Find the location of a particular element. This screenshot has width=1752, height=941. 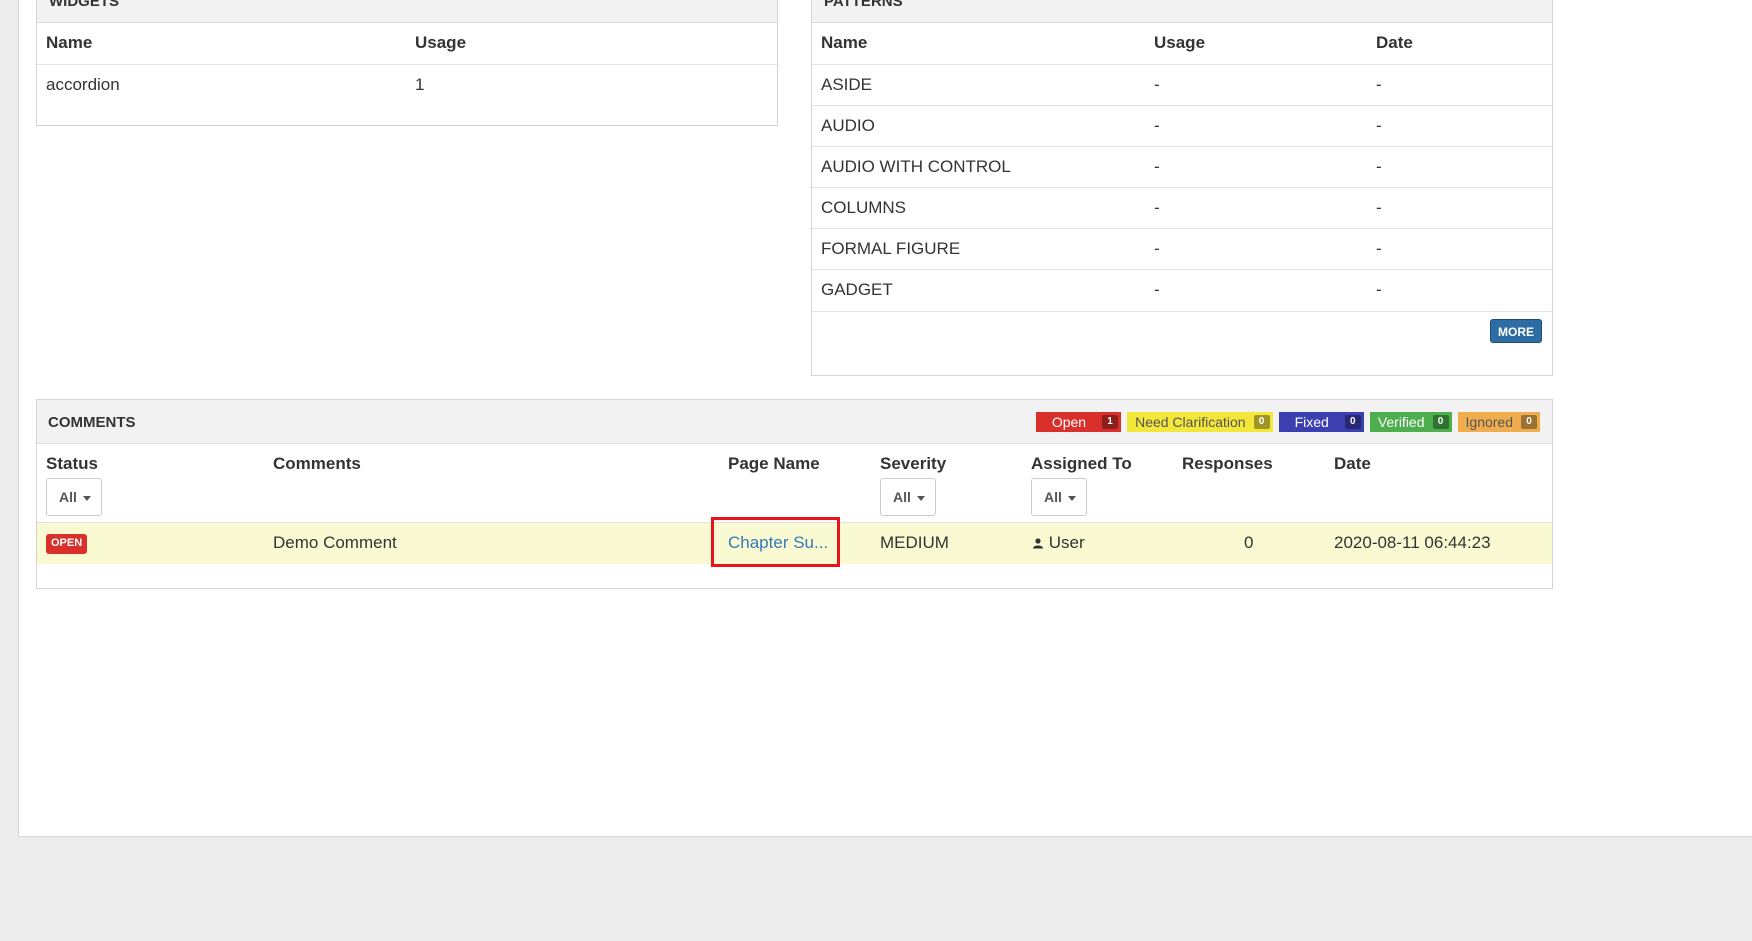

col-page-name: Page Name is located at coordinates (774, 463).